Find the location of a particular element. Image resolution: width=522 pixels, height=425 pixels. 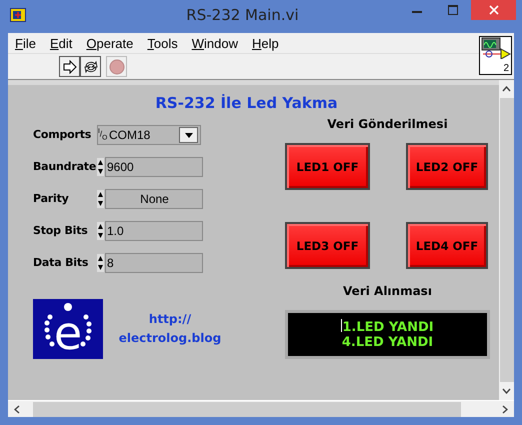

dropdown-button is located at coordinates (188, 135).